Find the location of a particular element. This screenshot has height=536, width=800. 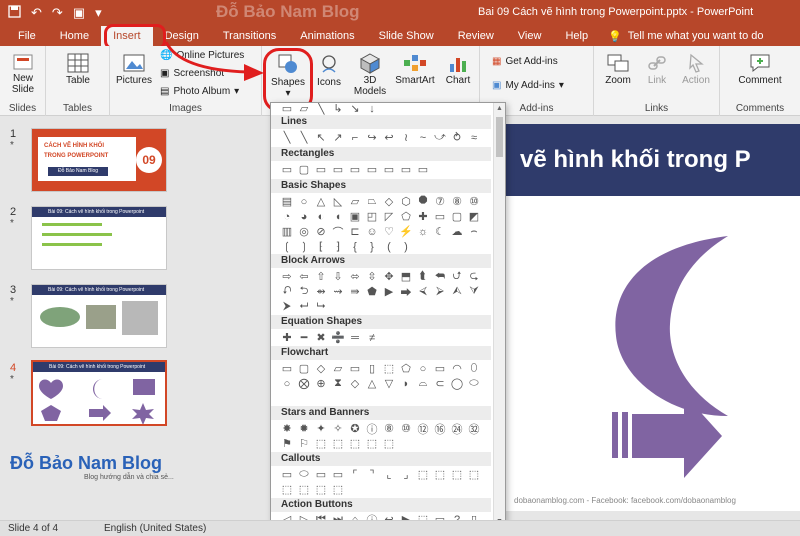

shape-option: ◗ is located at coordinates (406, 383).